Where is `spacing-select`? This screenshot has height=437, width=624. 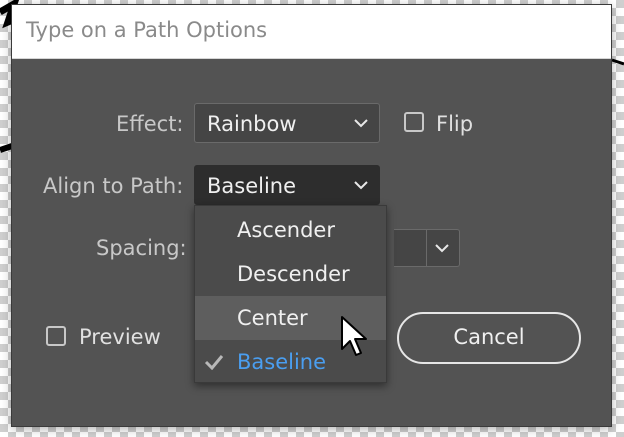
spacing-select is located at coordinates (427, 248).